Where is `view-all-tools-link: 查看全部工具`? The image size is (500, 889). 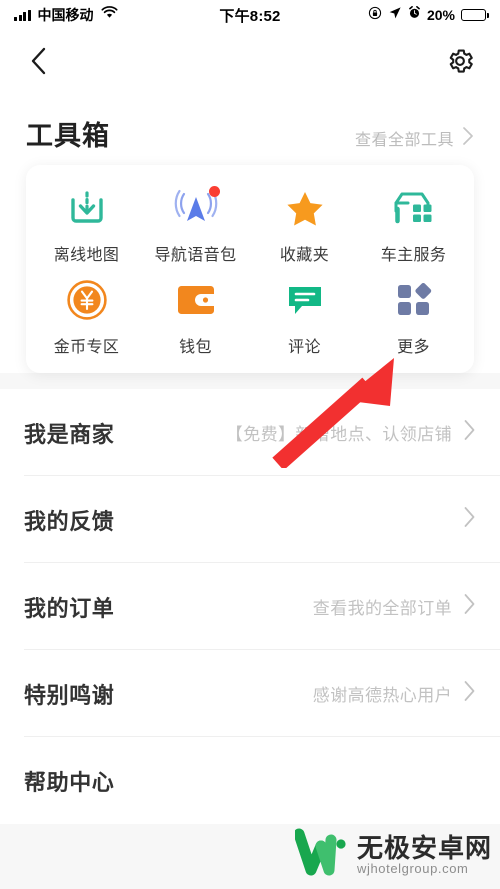
view-all-tools-link: 查看全部工具 is located at coordinates (414, 138).